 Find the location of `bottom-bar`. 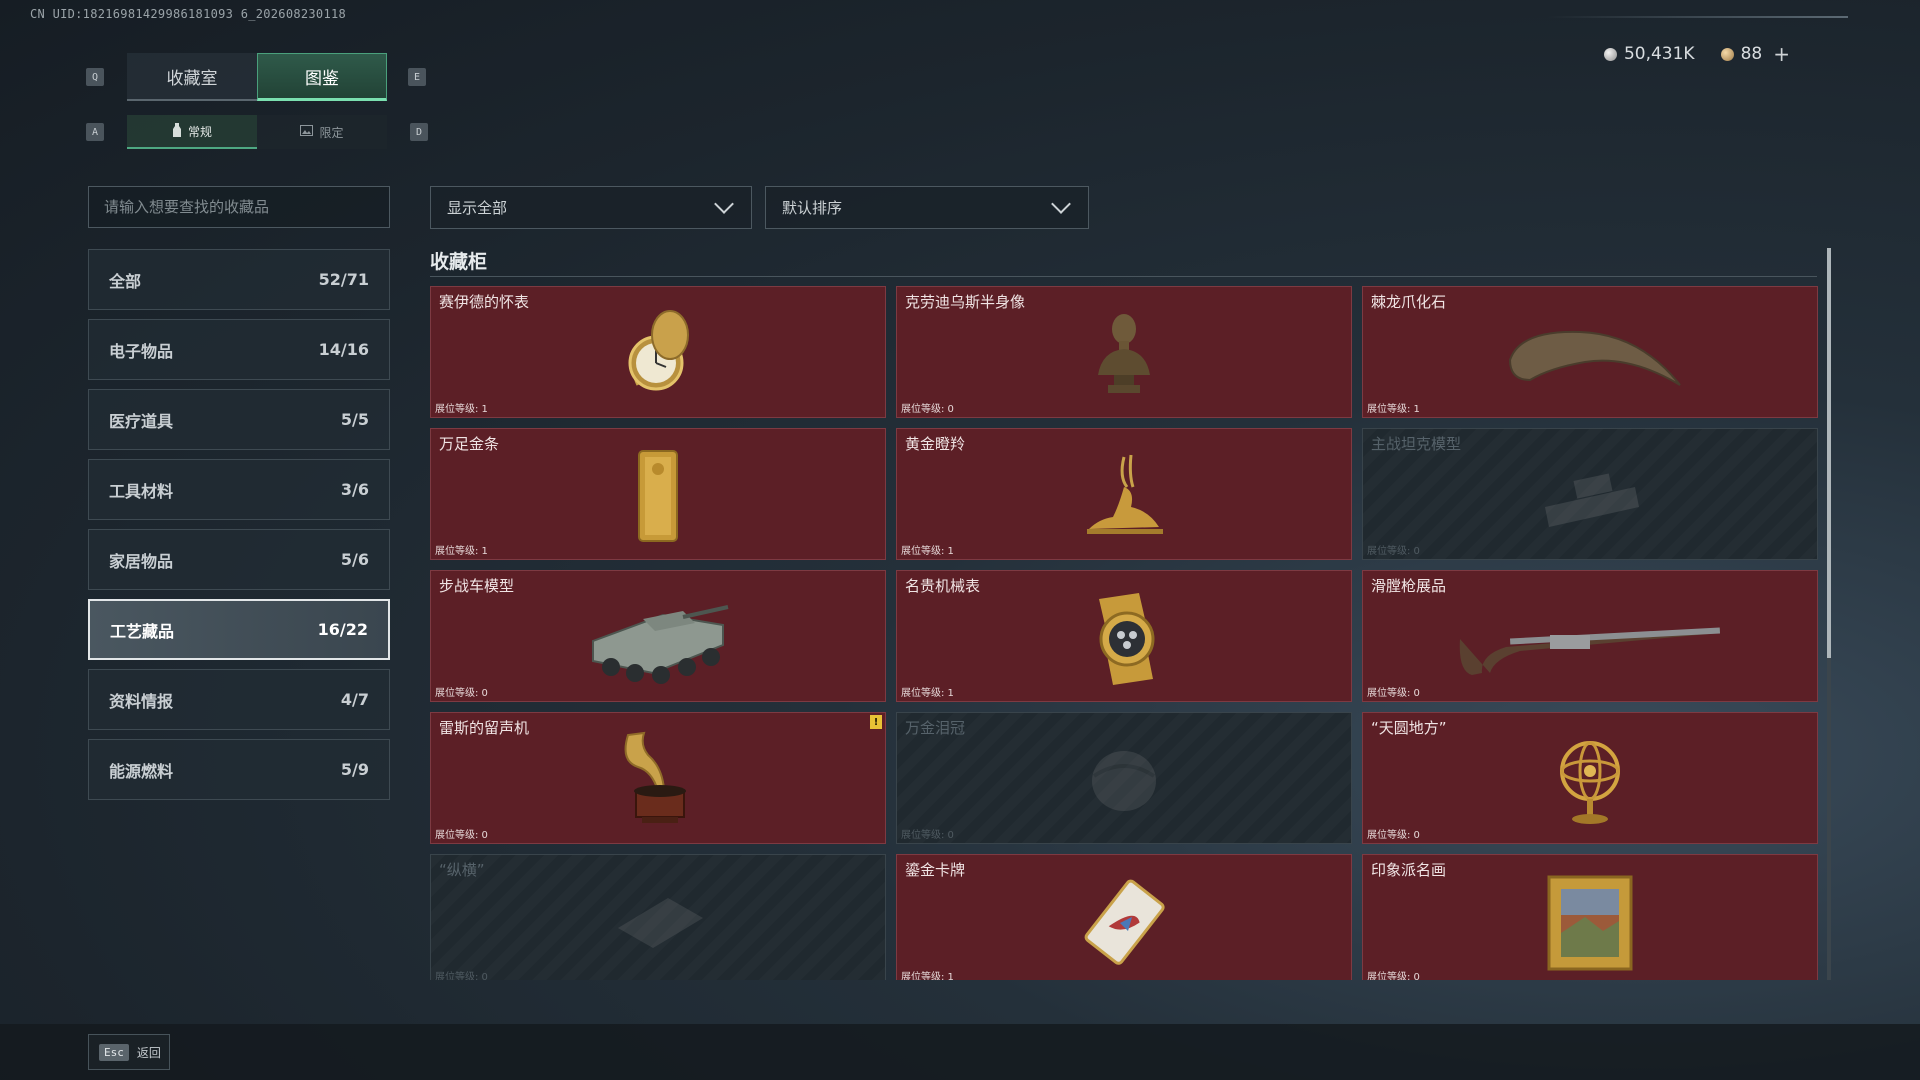

bottom-bar is located at coordinates (960, 1052).